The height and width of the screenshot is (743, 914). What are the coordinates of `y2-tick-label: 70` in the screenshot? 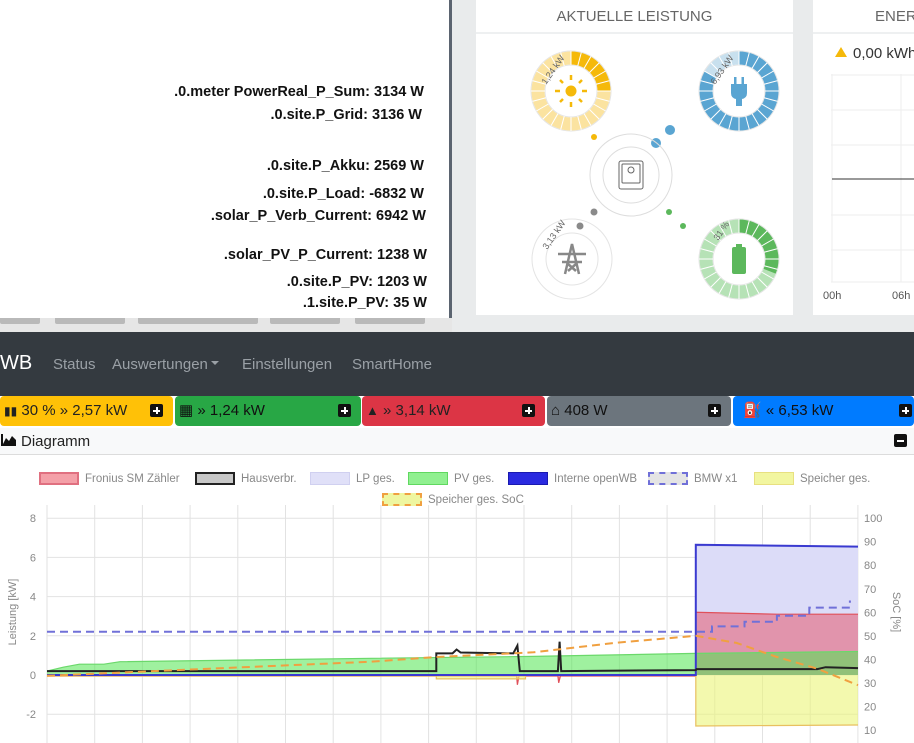 It's located at (870, 590).